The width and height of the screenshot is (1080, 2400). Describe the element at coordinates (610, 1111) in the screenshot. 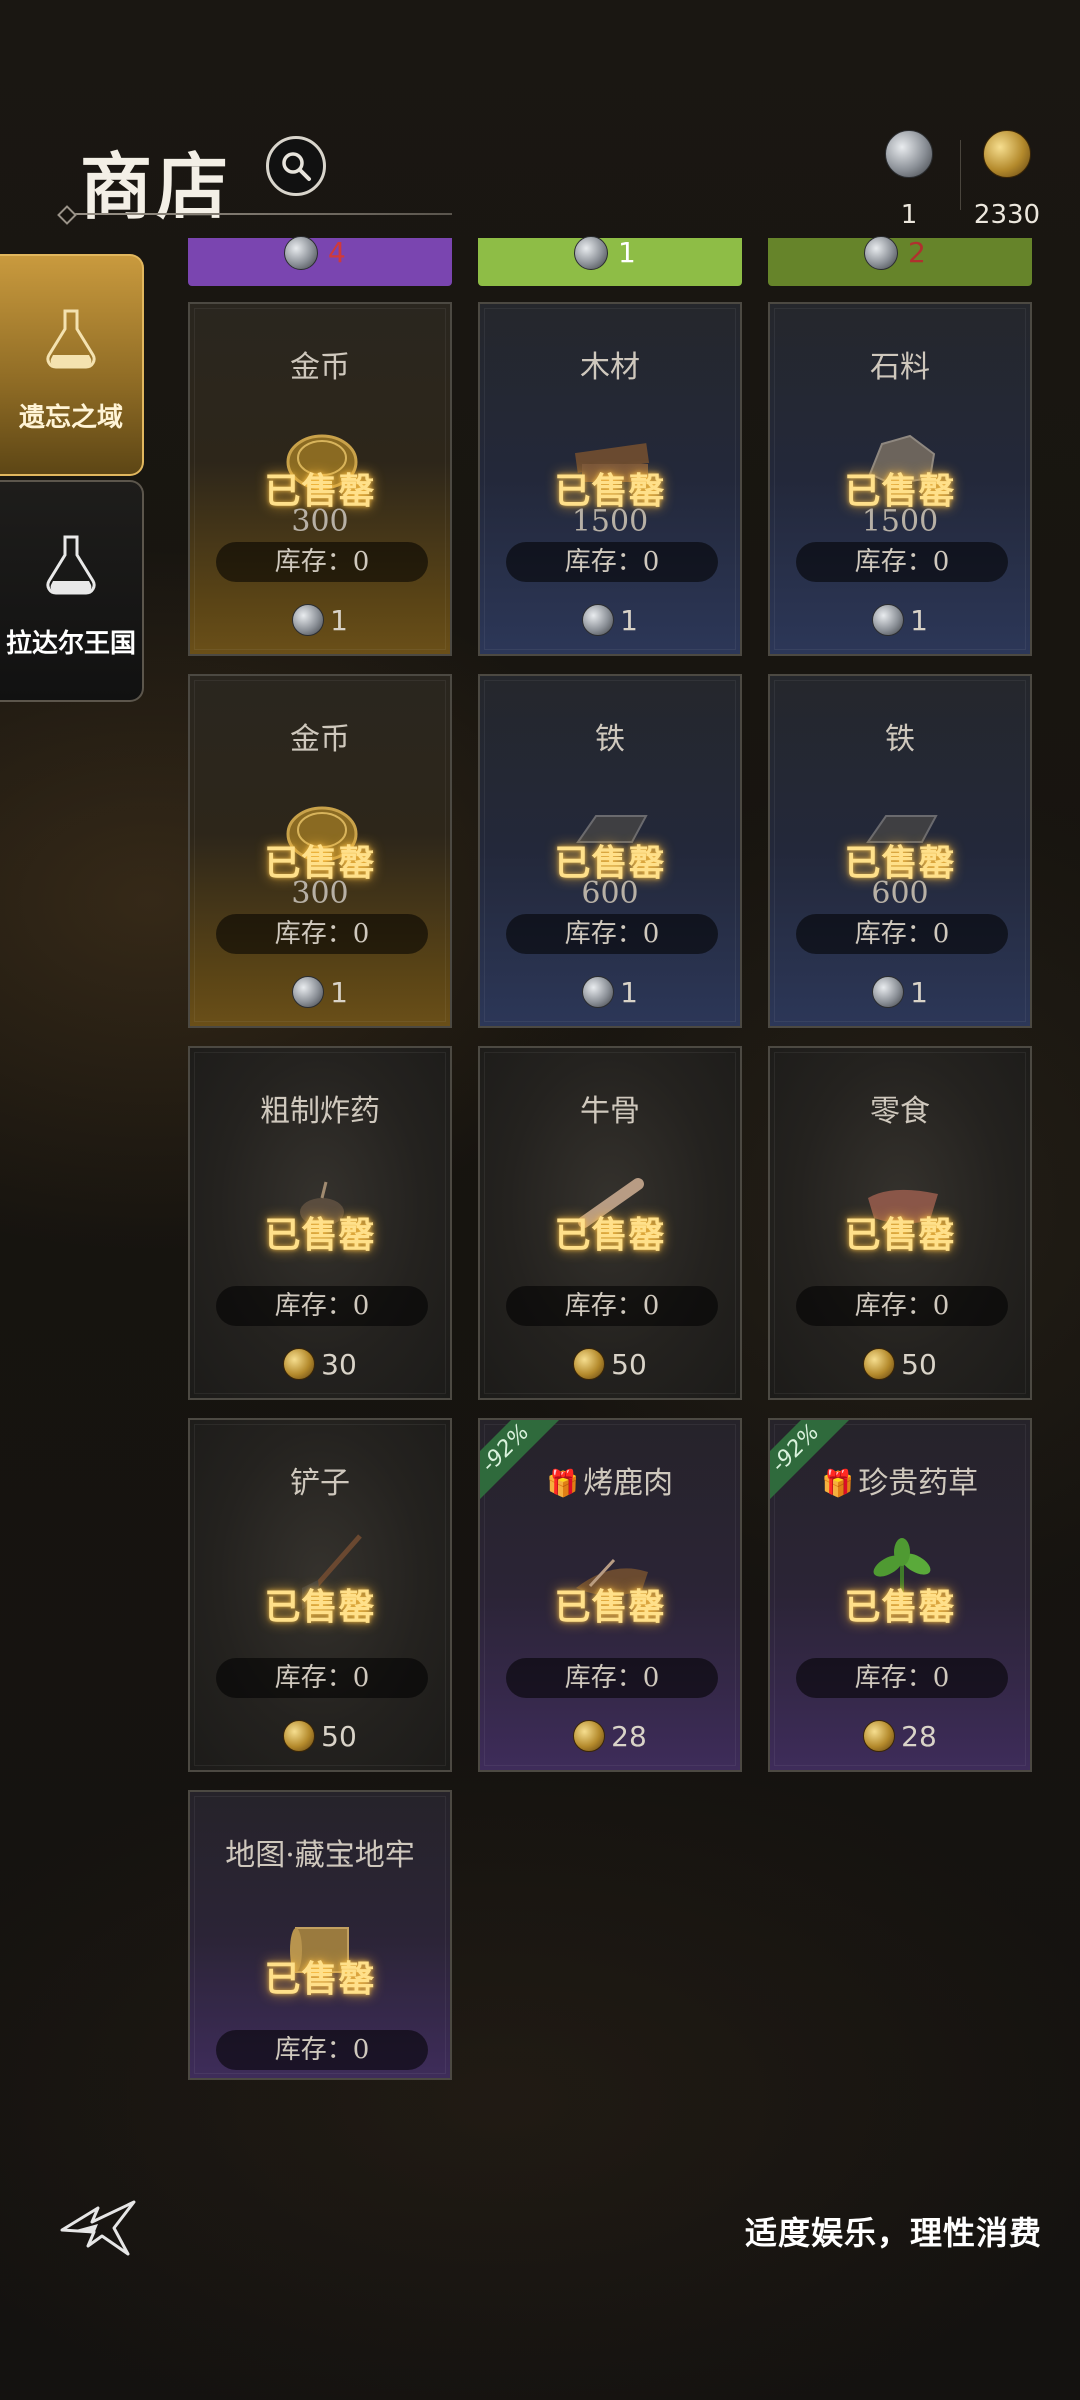

I see `item-name-text: 牛骨` at that location.